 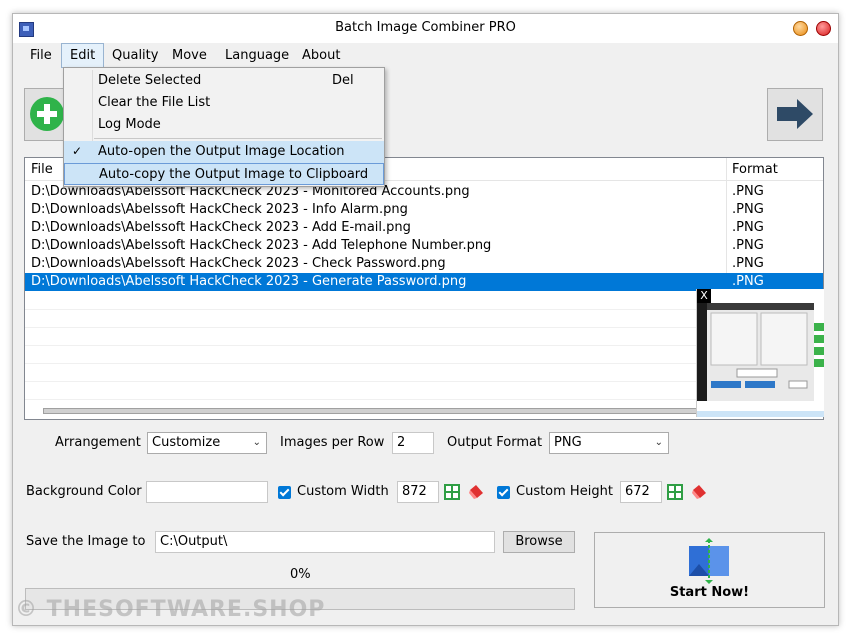 What do you see at coordinates (207, 492) in the screenshot?
I see `background-color-input` at bounding box center [207, 492].